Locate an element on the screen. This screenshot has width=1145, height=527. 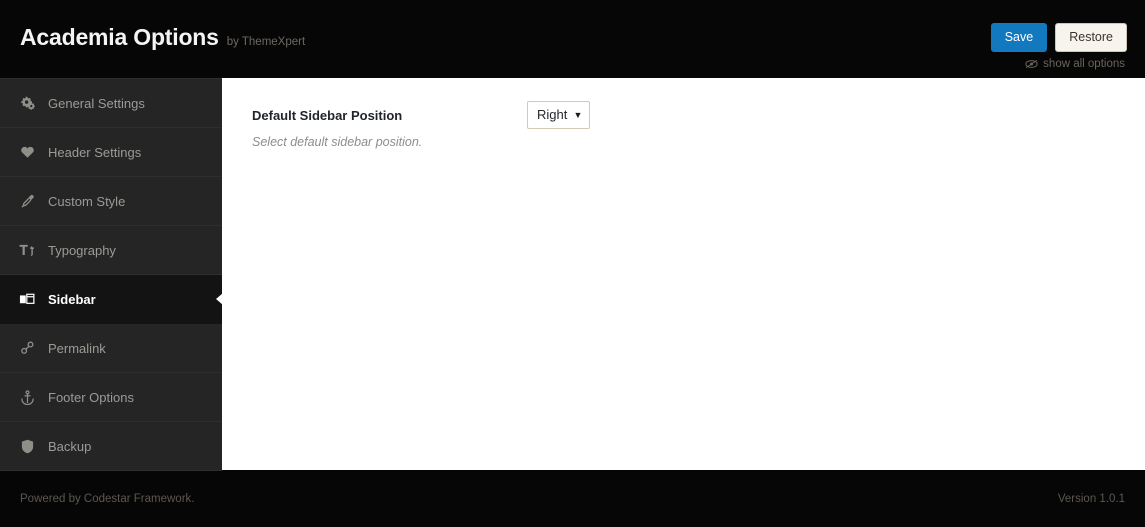
heart-icon is located at coordinates (27, 152).